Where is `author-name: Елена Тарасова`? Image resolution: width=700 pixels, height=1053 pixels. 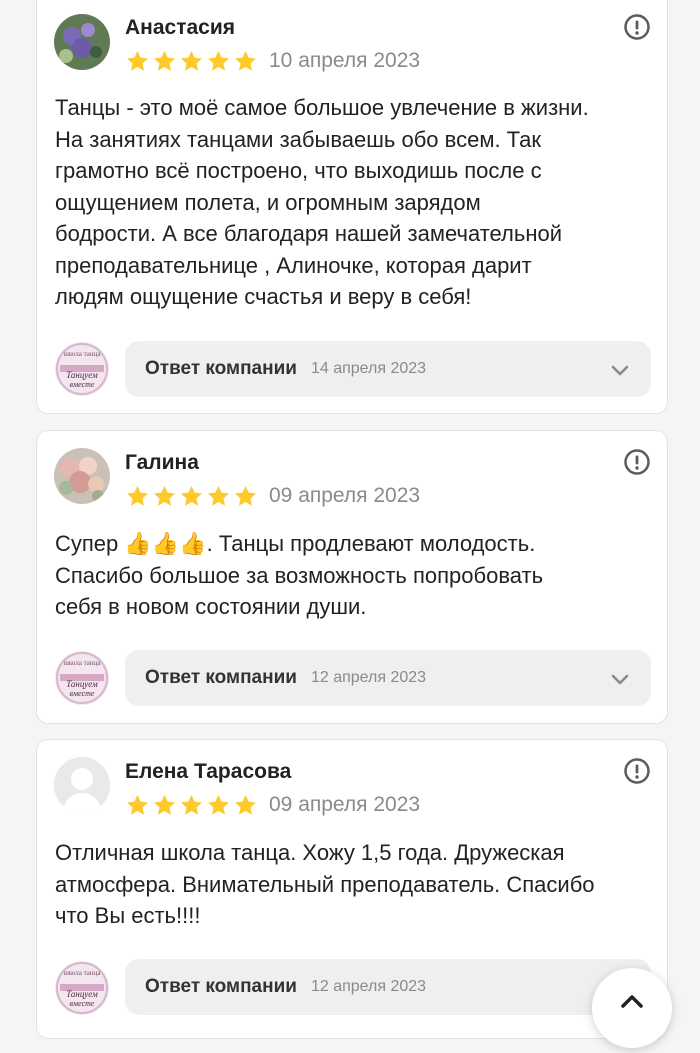 author-name: Елена Тарасова is located at coordinates (208, 772).